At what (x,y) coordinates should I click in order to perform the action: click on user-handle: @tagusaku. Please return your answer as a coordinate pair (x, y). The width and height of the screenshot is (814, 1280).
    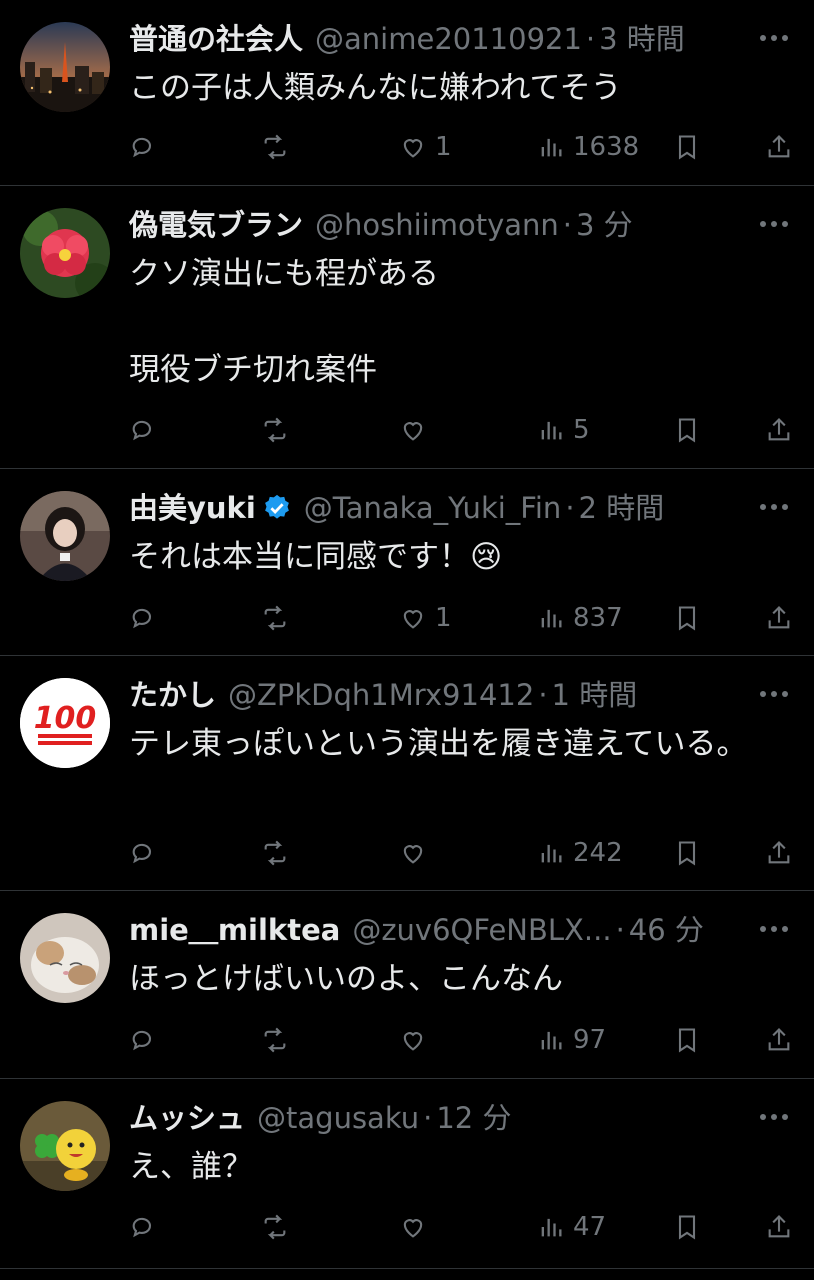
    Looking at the image, I should click on (338, 1118).